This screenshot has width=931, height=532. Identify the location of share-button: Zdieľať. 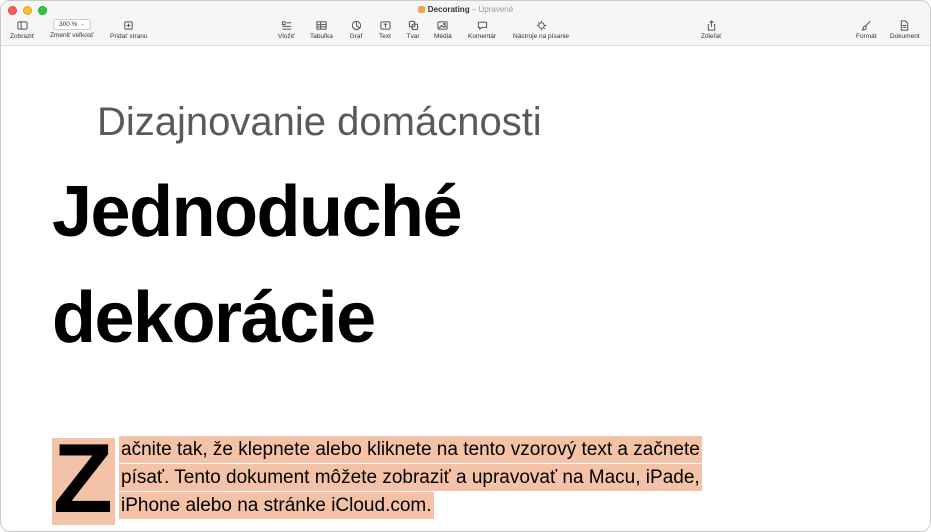
(711, 32).